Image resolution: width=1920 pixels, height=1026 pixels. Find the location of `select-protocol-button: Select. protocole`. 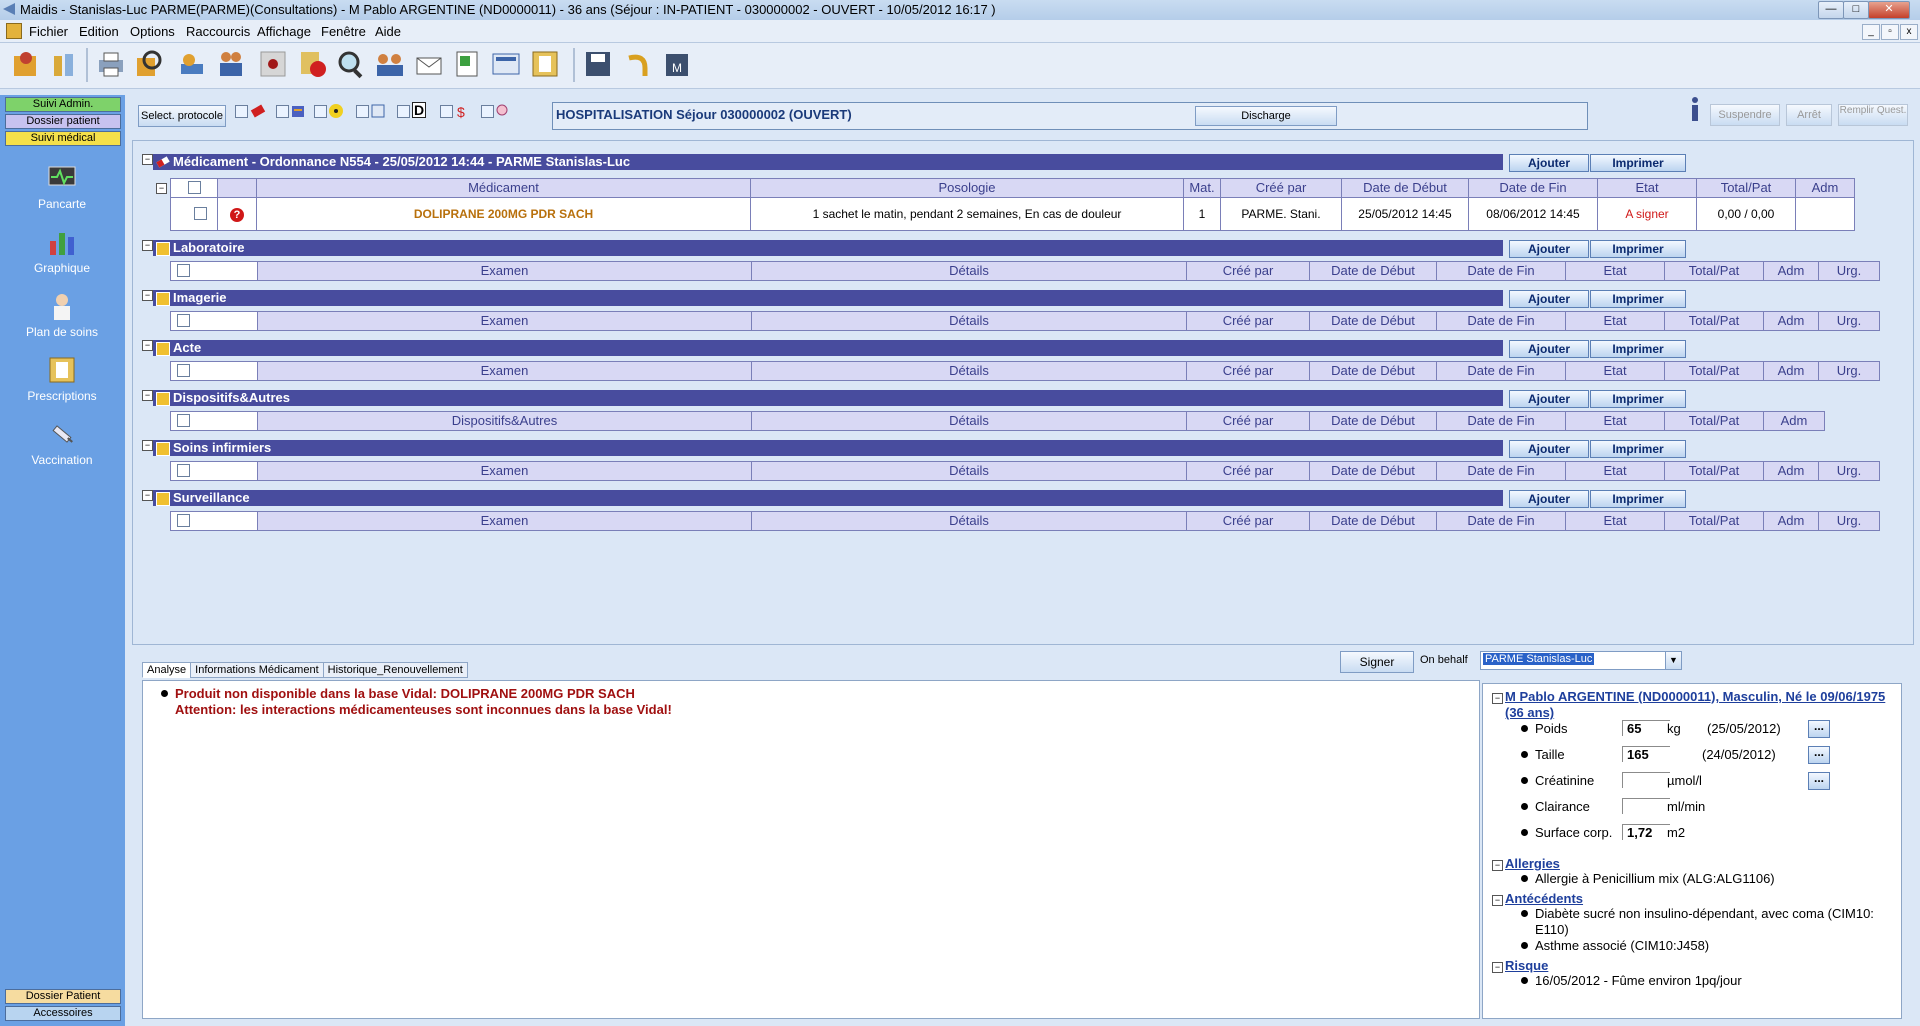

select-protocol-button: Select. protocole is located at coordinates (182, 116).